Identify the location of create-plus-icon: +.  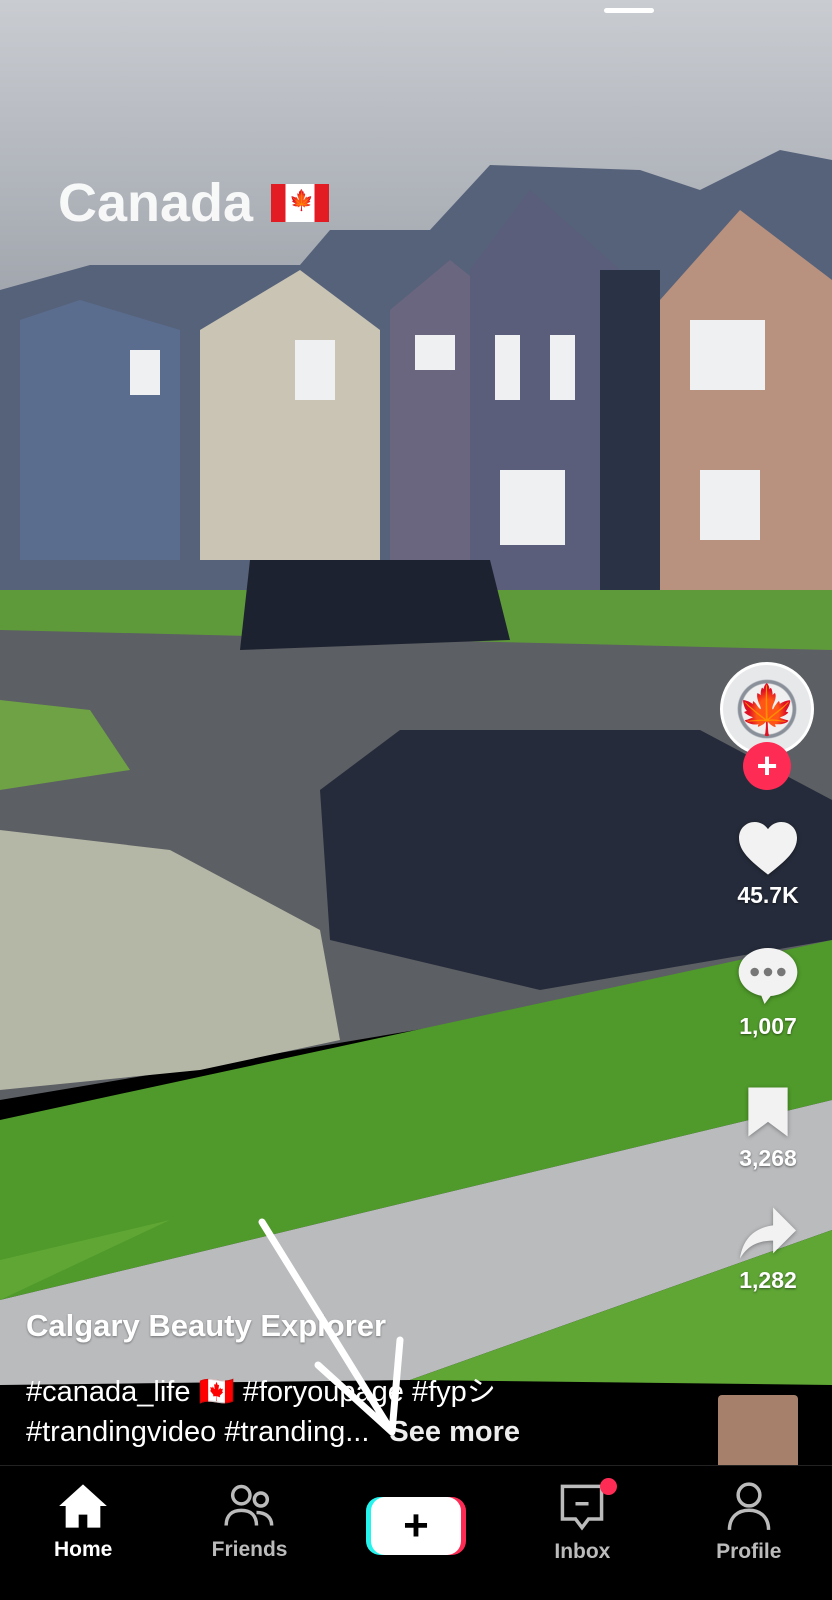
(415, 1526).